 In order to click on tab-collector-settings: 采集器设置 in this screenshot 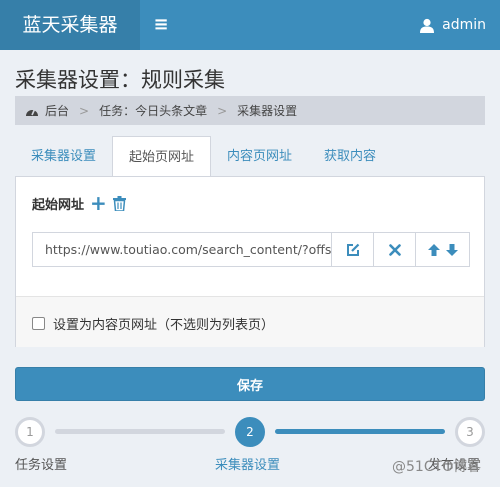, I will do `click(63, 156)`.